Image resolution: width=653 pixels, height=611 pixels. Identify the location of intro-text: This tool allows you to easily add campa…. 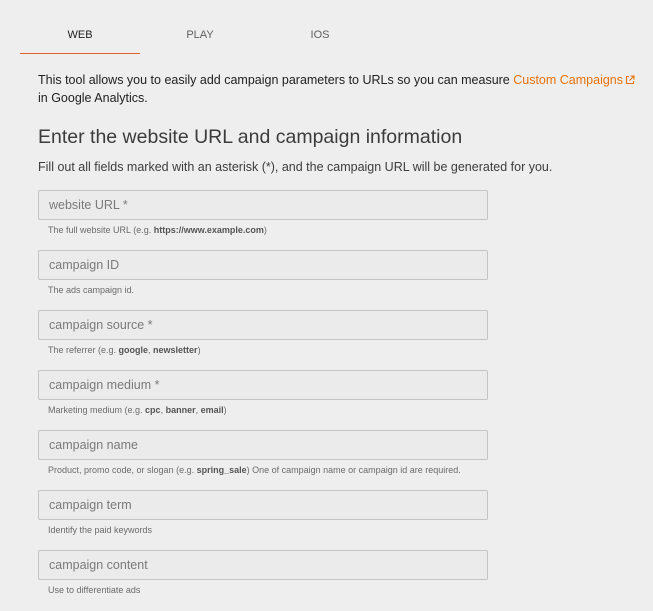
(340, 89).